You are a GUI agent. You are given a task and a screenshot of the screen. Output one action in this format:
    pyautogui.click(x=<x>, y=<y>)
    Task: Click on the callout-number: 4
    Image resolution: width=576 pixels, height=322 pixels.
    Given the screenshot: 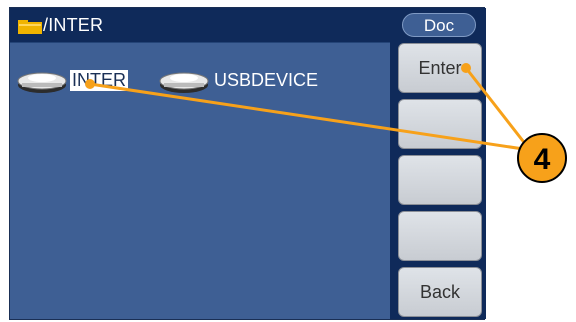 What is the action you would take?
    pyautogui.click(x=542, y=159)
    